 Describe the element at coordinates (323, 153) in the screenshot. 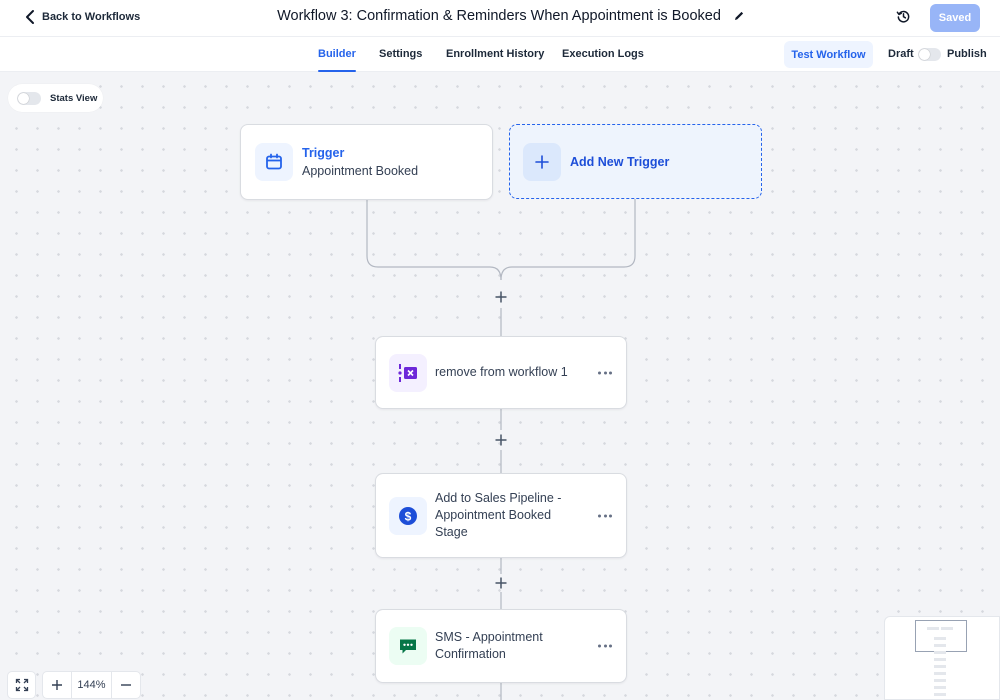

I see `trigger-title: Trigger` at that location.